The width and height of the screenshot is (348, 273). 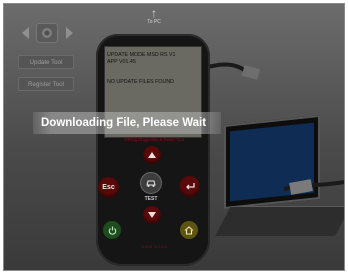 I want to click on power-button, so click(x=112, y=230).